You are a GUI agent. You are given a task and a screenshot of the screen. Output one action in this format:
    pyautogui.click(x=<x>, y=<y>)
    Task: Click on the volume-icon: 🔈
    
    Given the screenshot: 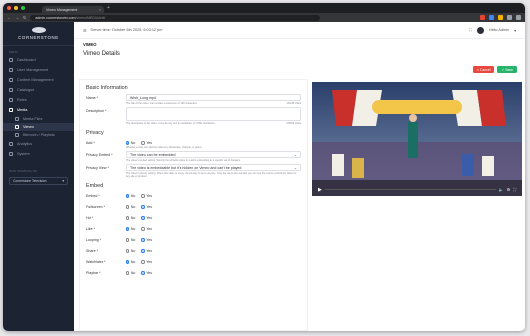 What is the action you would take?
    pyautogui.click(x=501, y=189)
    